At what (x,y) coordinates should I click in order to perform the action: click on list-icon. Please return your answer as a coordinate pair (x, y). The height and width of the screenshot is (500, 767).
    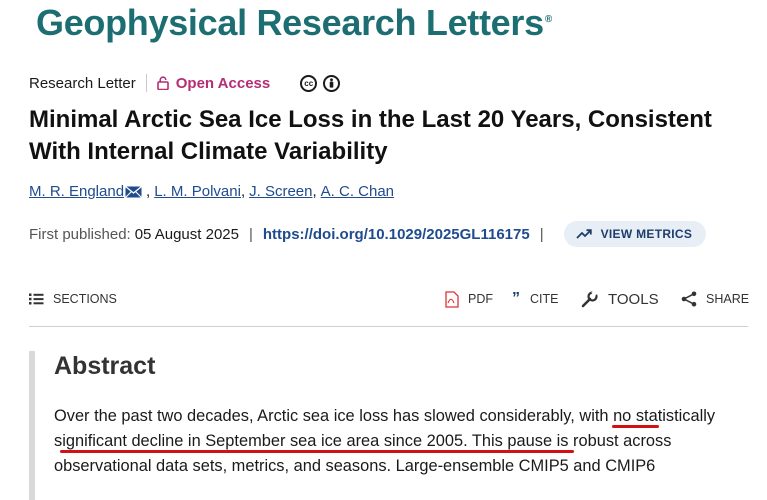
    Looking at the image, I should click on (36, 299).